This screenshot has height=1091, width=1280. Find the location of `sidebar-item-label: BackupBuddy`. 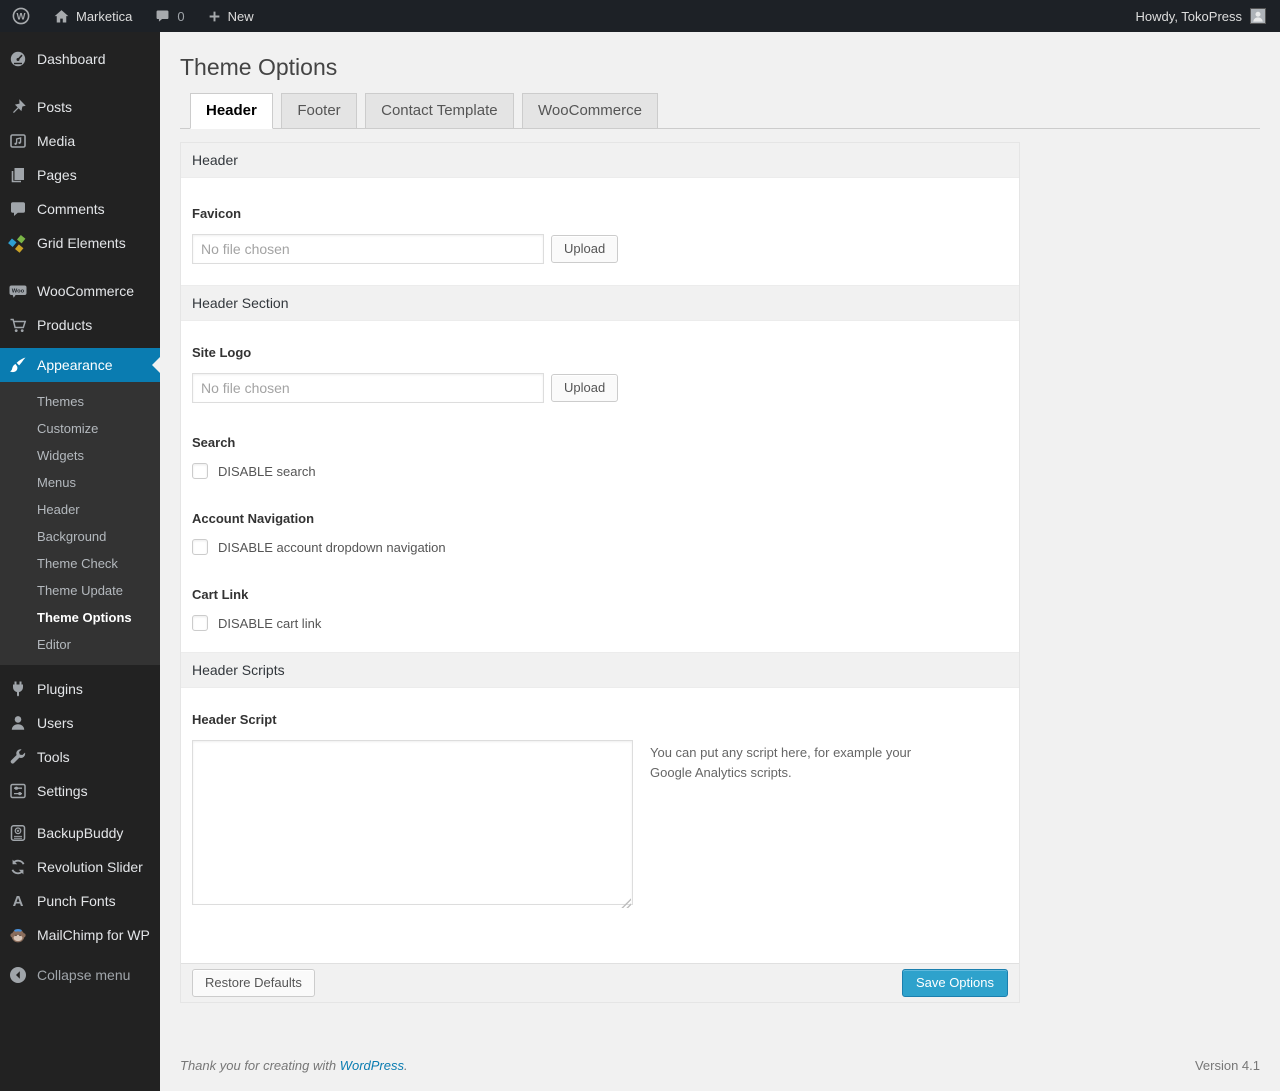

sidebar-item-label: BackupBuddy is located at coordinates (80, 833).